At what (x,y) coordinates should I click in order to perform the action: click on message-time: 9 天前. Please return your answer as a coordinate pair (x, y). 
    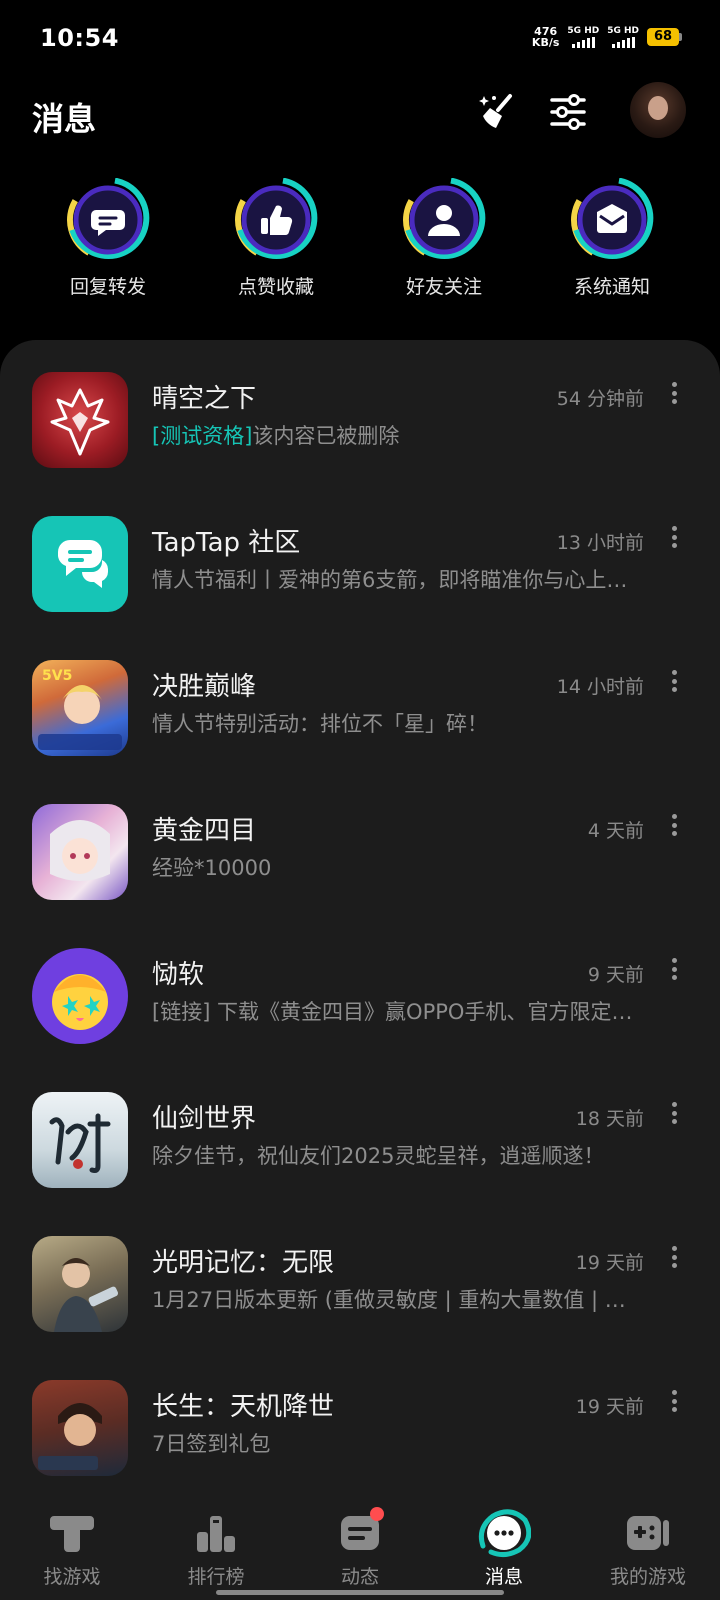
    Looking at the image, I should click on (615, 975).